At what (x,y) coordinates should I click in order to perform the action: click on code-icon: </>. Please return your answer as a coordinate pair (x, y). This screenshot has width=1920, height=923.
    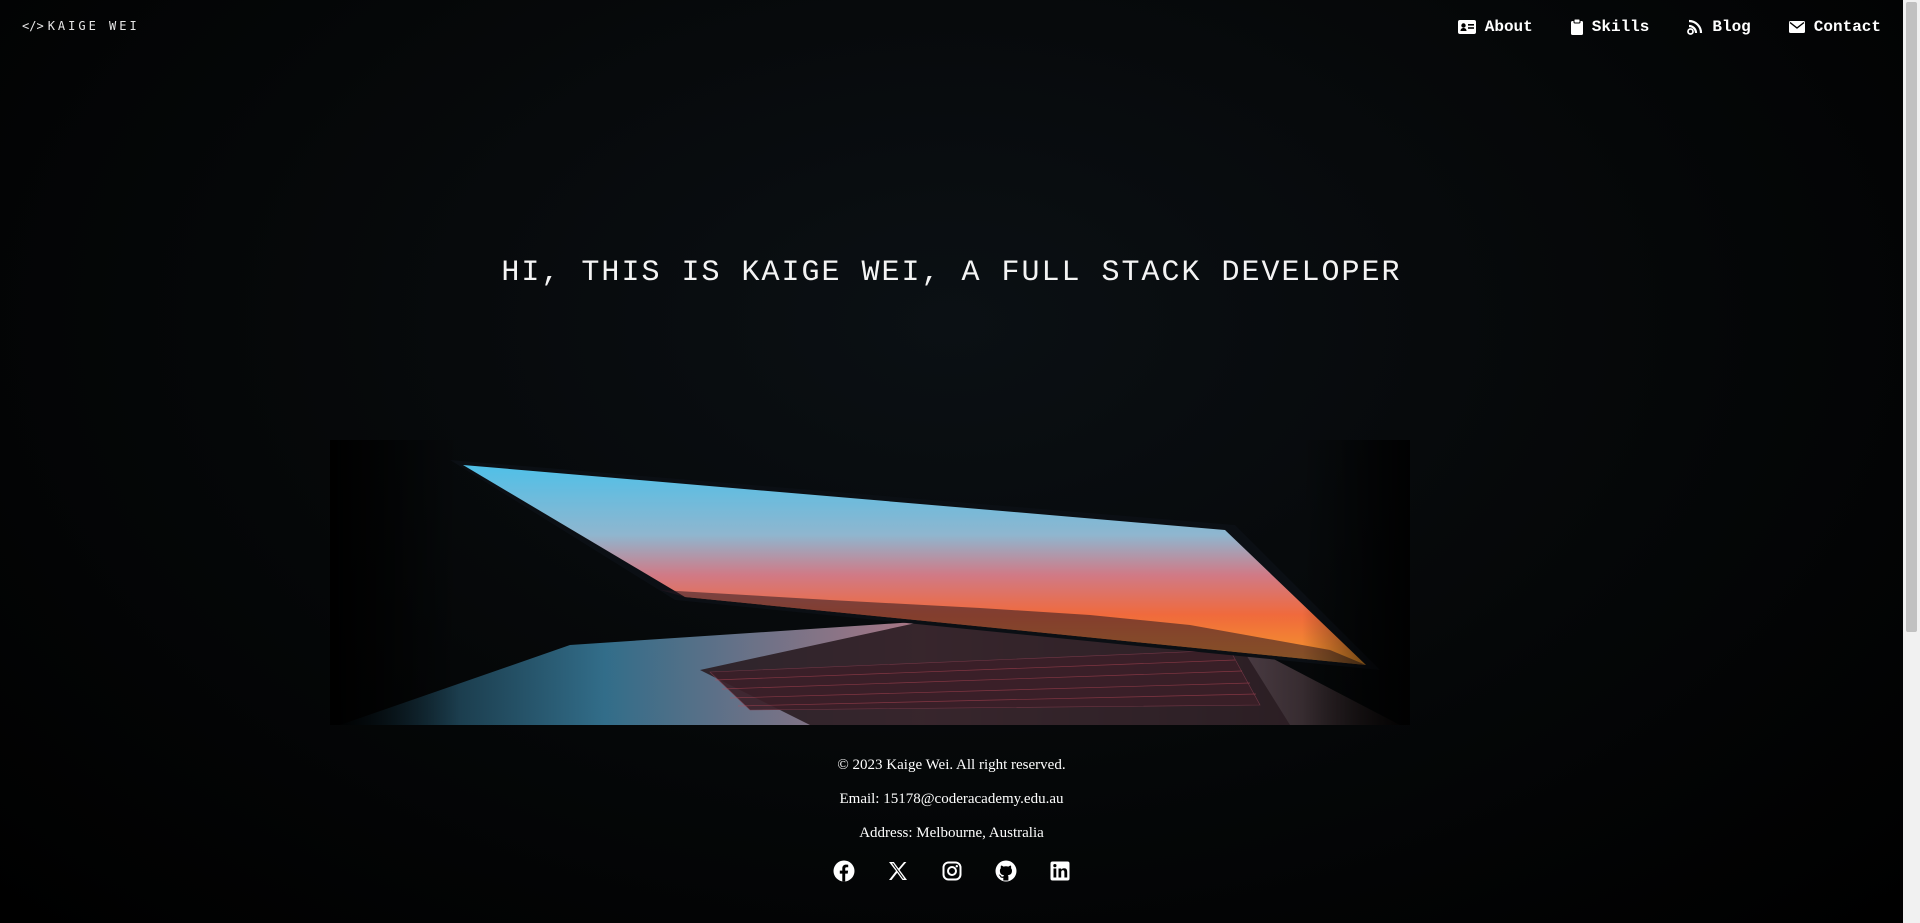
    Looking at the image, I should click on (33, 26).